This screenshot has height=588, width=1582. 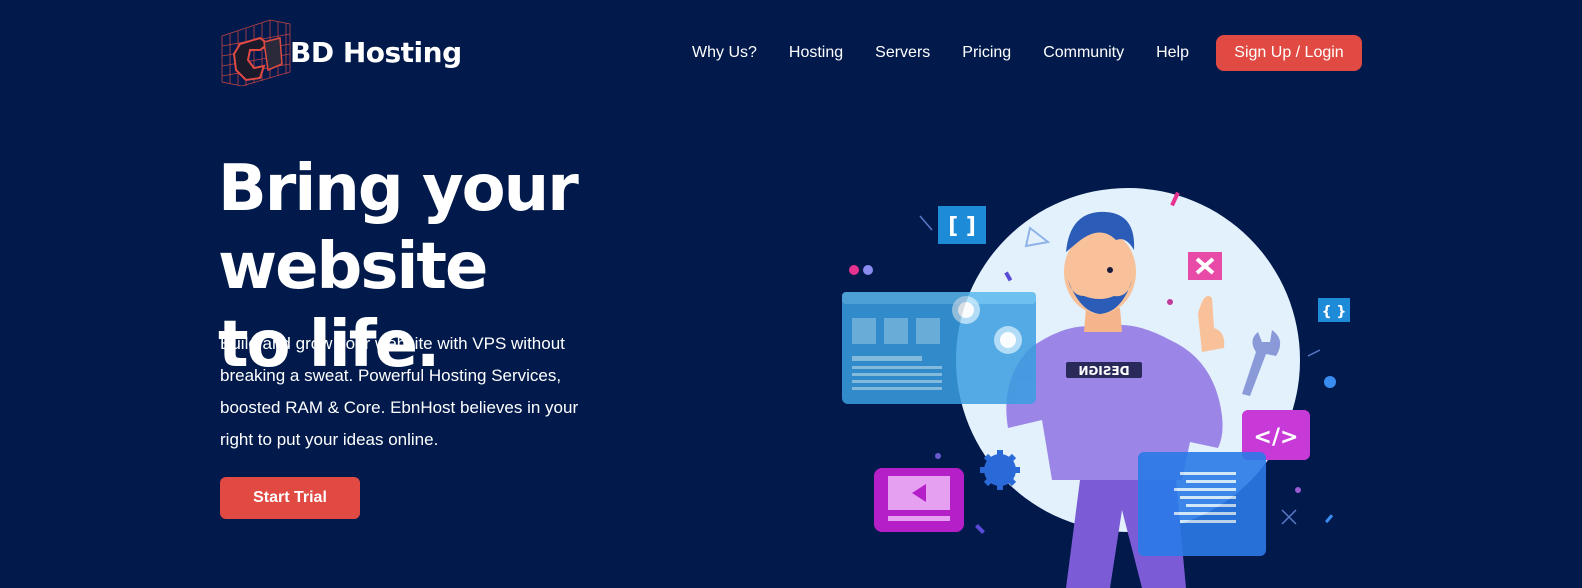 What do you see at coordinates (986, 53) in the screenshot?
I see `nav-link-pricing: Pricing` at bounding box center [986, 53].